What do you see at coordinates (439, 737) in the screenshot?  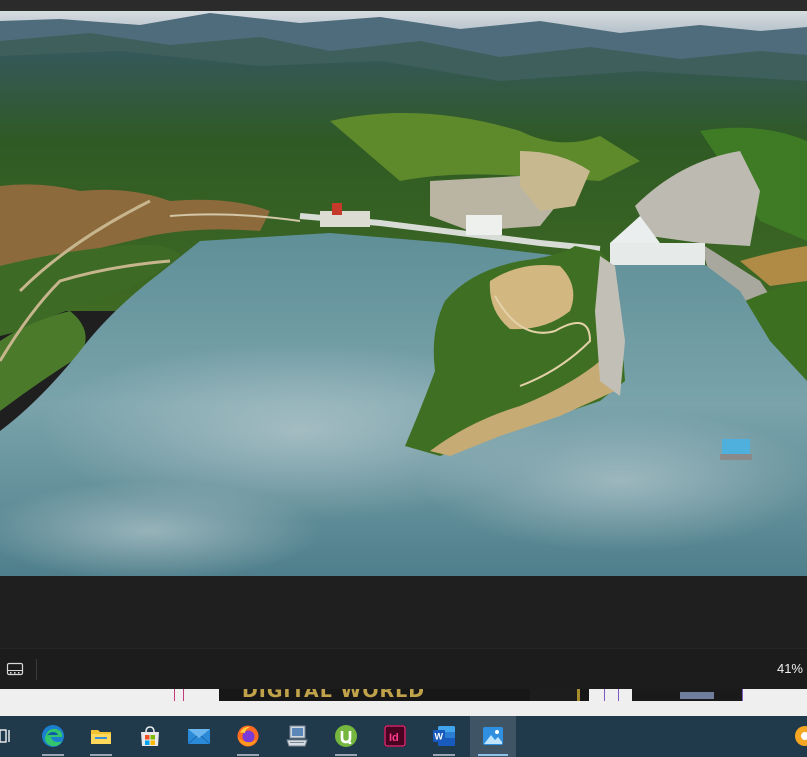 I see `word-label: W` at bounding box center [439, 737].